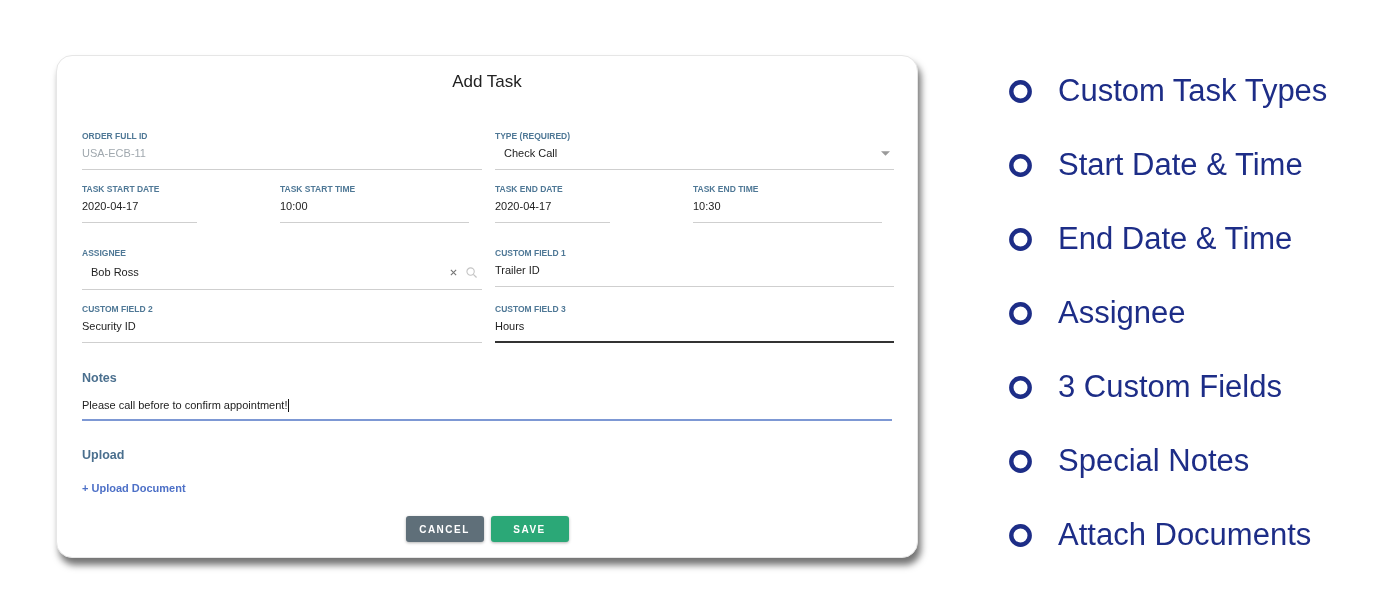 This screenshot has height=612, width=1400. What do you see at coordinates (787, 211) in the screenshot?
I see `time-field: 10:30` at bounding box center [787, 211].